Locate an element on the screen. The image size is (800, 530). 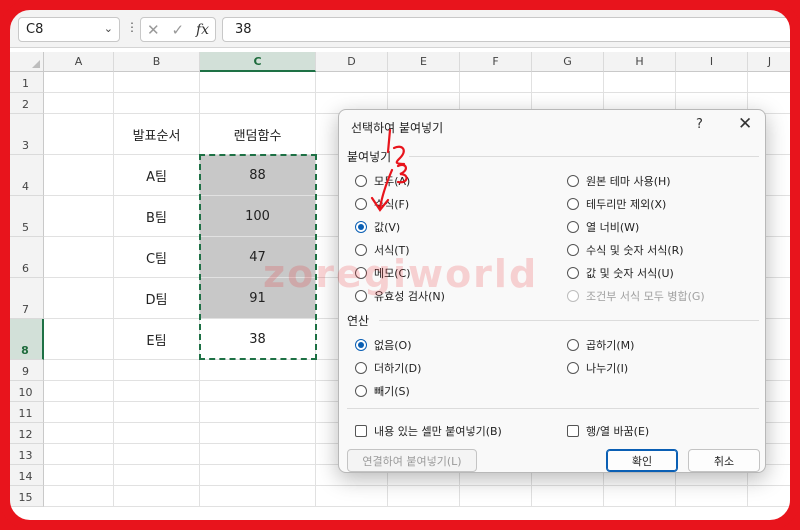
row-header-9: 9 is located at coordinates (26, 370).